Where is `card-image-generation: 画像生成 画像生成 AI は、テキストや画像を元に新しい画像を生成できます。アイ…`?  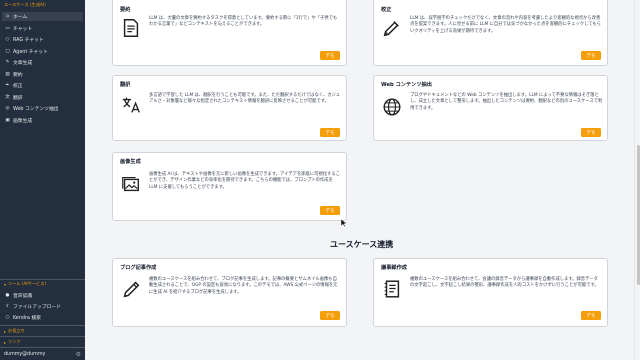
card-image-generation: 画像生成 画像生成 AI は、テキストや画像を元に新しい画像を生成できます。アイ… is located at coordinates (229, 186).